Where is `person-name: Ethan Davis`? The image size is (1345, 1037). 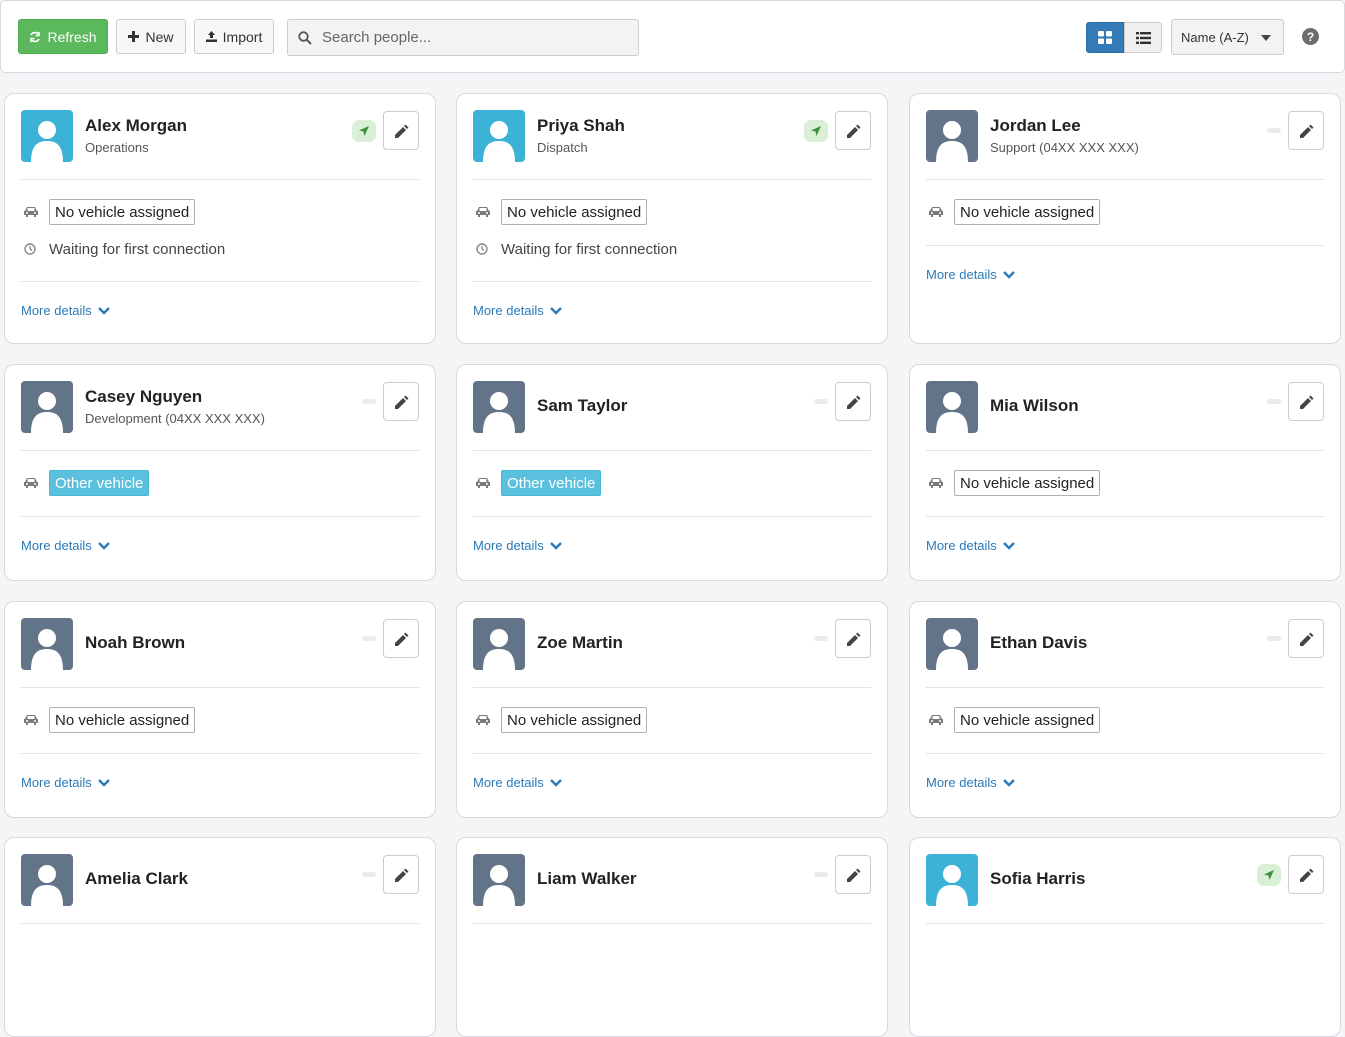 person-name: Ethan Davis is located at coordinates (1038, 643).